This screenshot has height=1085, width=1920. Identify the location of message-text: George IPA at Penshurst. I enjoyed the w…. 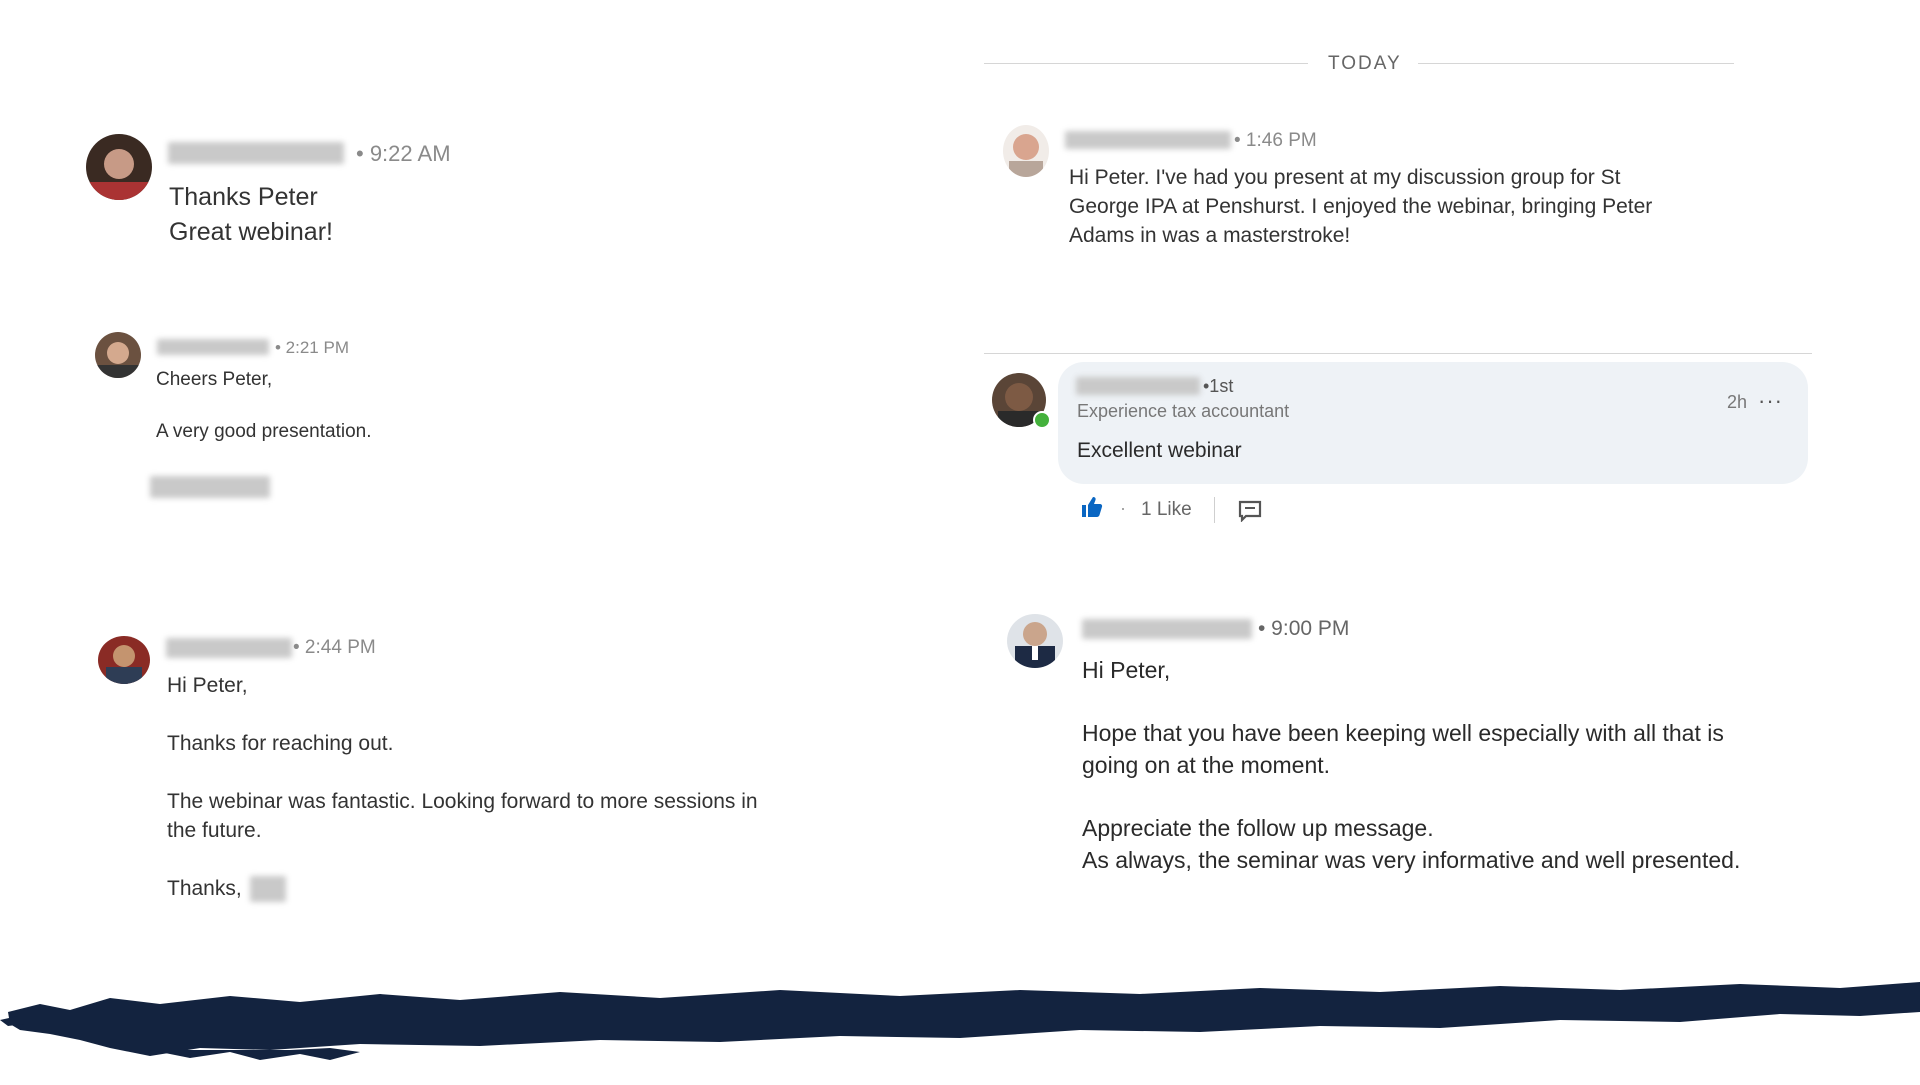
(1361, 206).